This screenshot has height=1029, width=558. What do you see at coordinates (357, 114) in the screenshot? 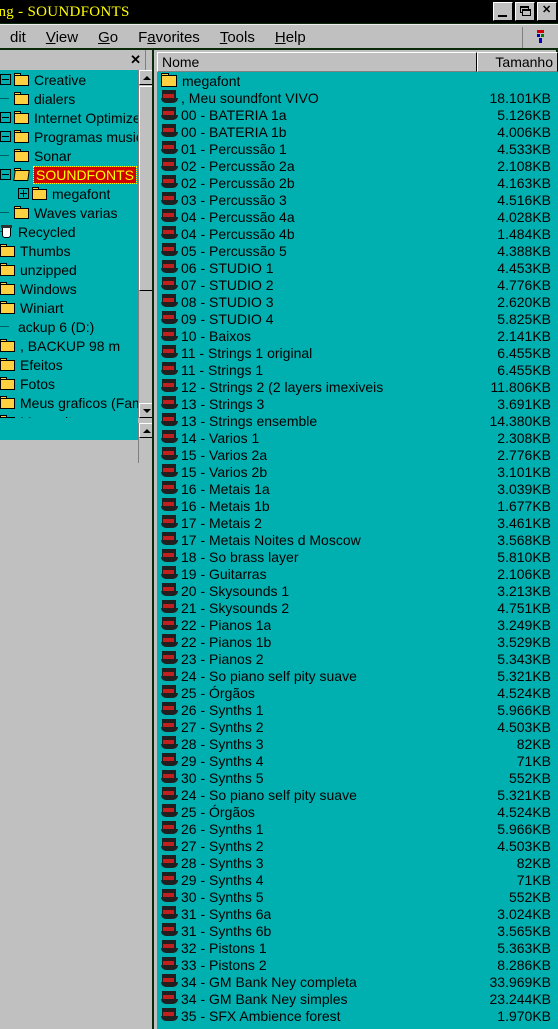
I see `file-list-row: 00 - BATERIA 1a 5.126KB` at bounding box center [357, 114].